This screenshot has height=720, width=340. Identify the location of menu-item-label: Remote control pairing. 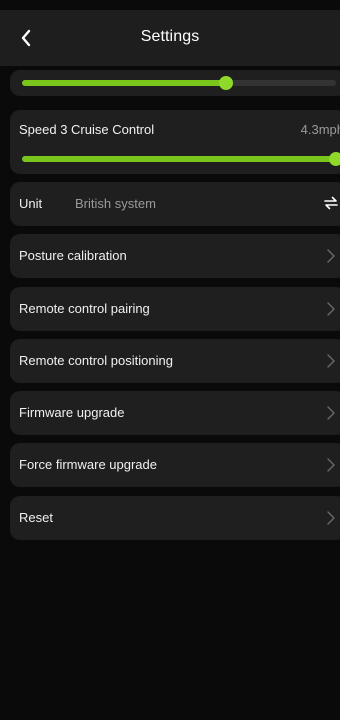
(84, 308).